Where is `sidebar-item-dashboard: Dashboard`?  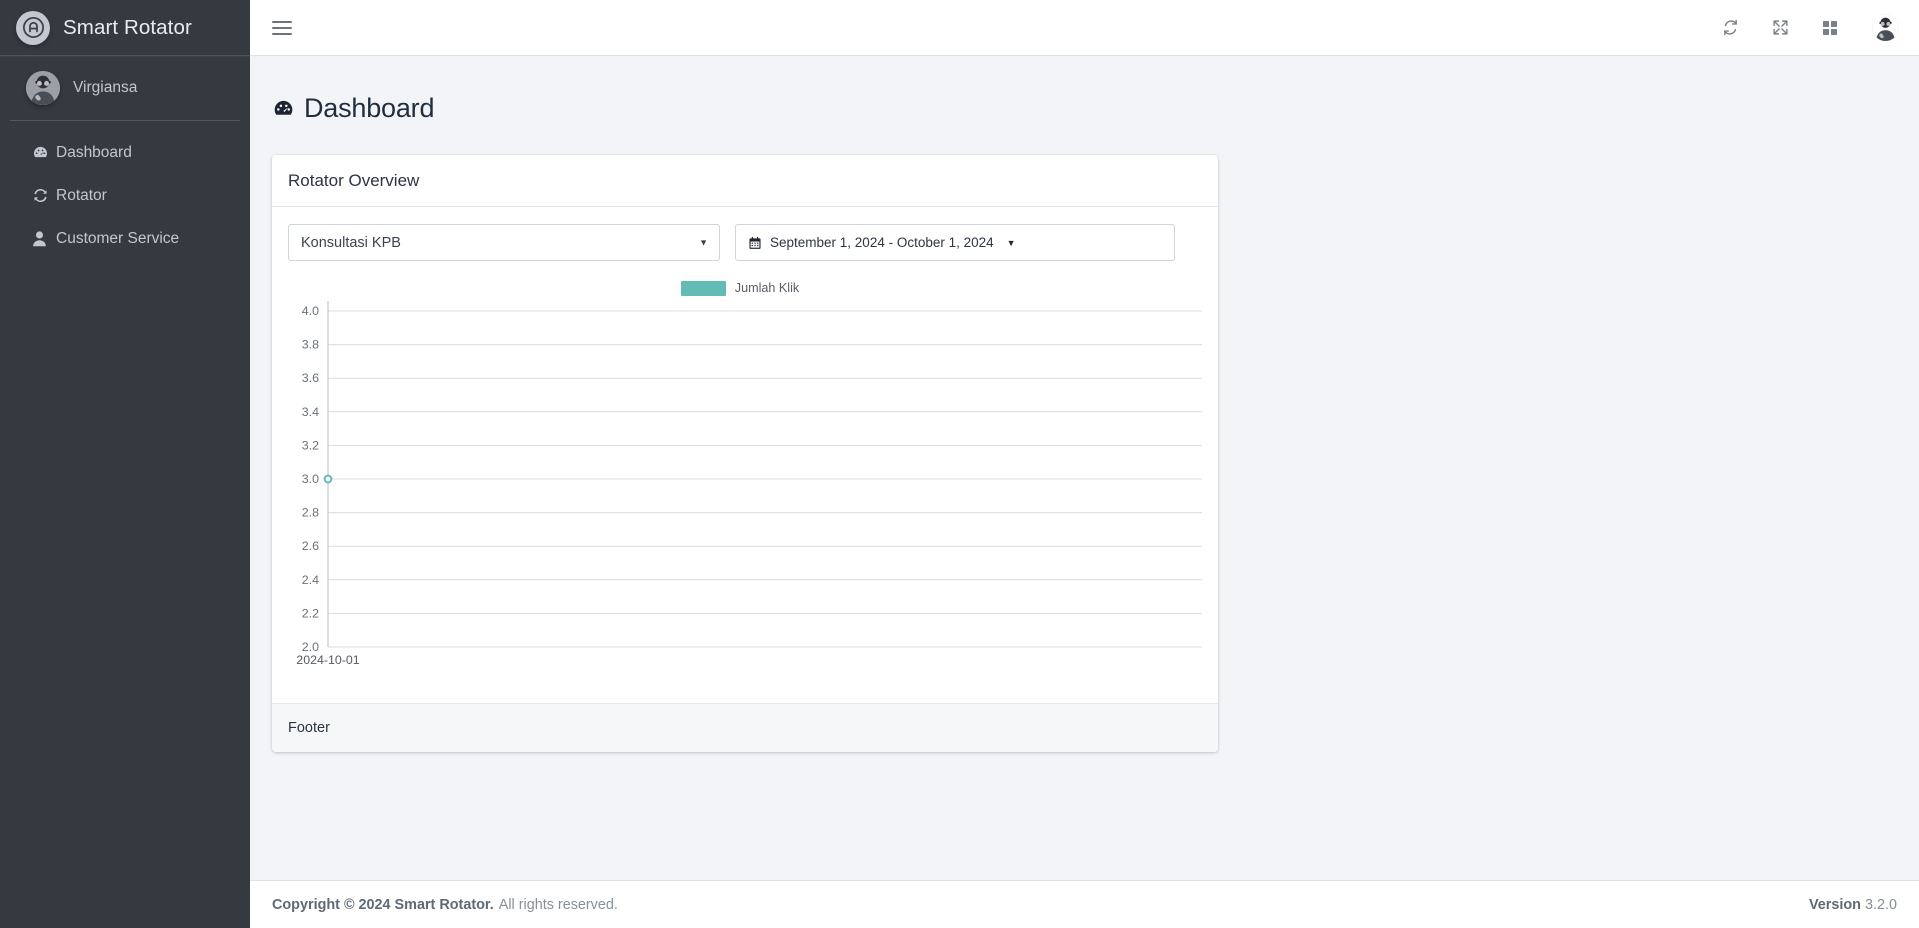 sidebar-item-dashboard: Dashboard is located at coordinates (125, 152).